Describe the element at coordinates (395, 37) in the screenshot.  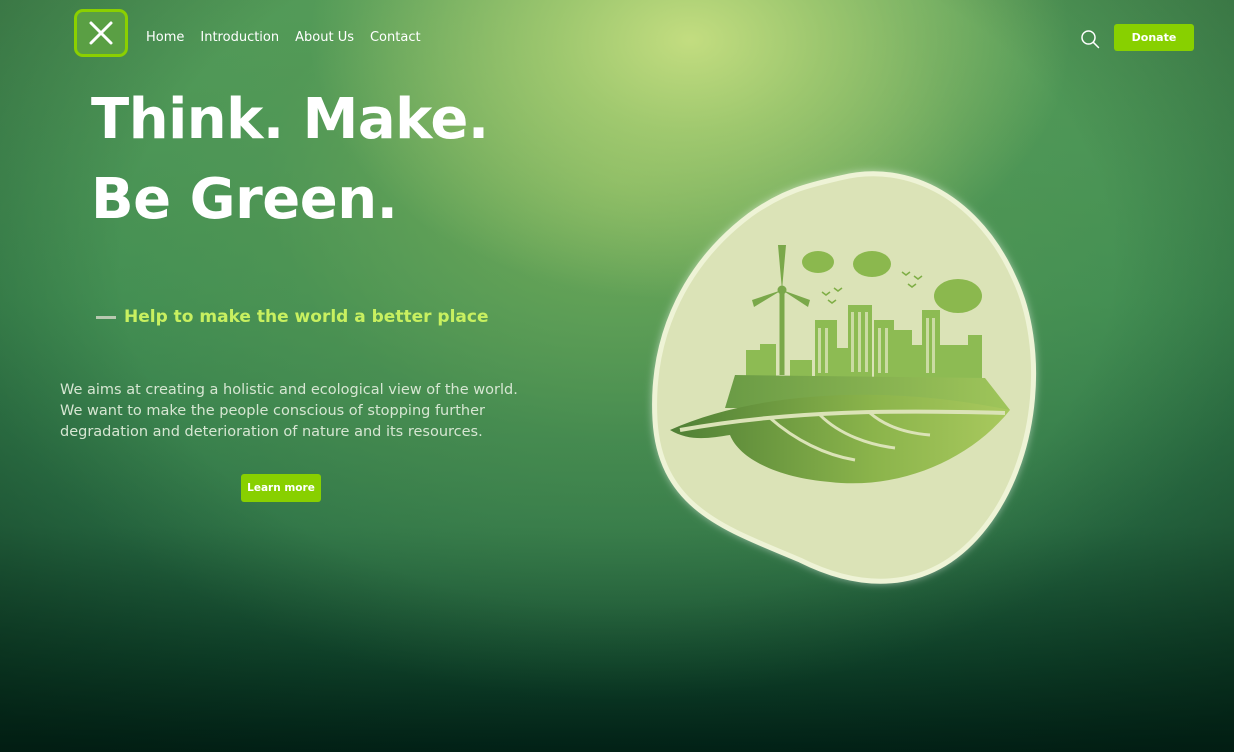
I see `nav-link-contact: Contact` at that location.